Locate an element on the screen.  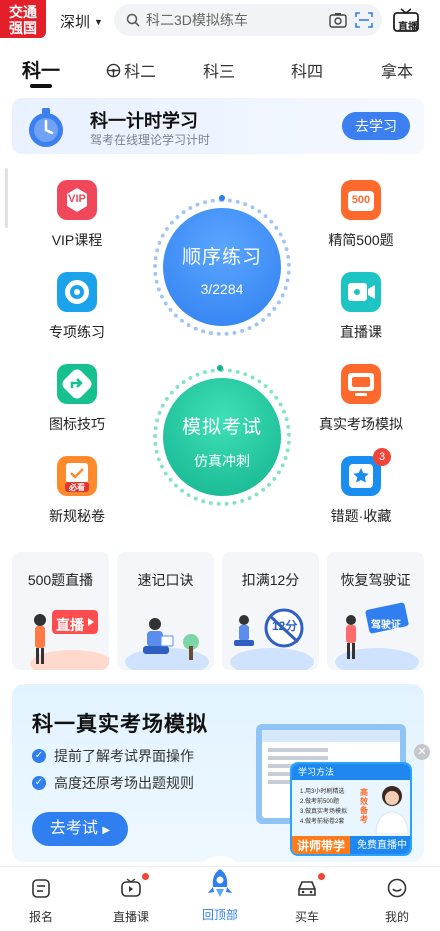
header: 交通 强国 深圳 ▼ 科二3D模拟练车 直播 is located at coordinates (220, 22).